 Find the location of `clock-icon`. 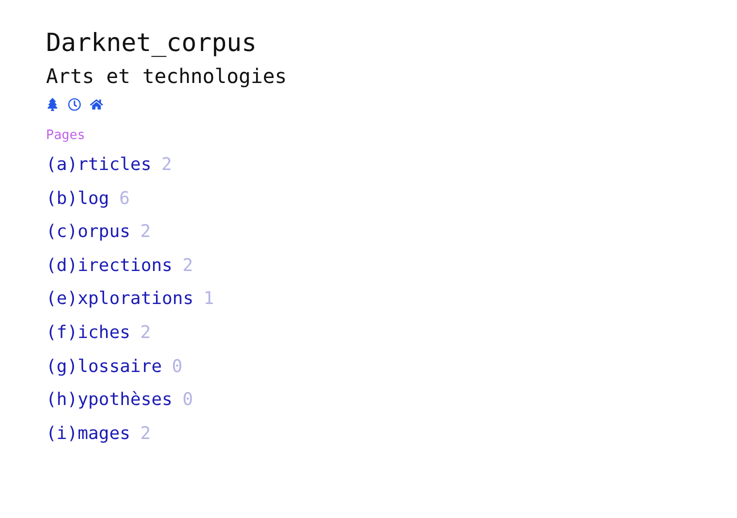

clock-icon is located at coordinates (74, 104).